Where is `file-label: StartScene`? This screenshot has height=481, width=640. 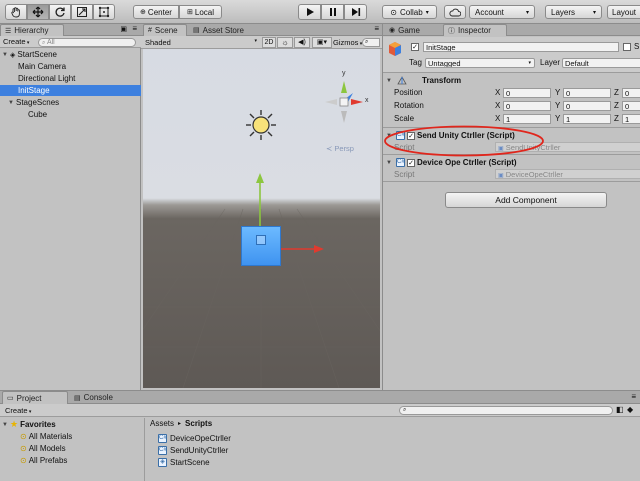 file-label: StartScene is located at coordinates (190, 462).